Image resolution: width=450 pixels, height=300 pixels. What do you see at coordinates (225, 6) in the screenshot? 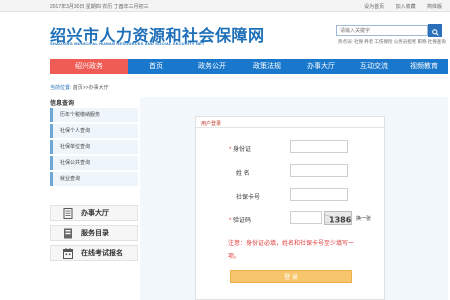
I see `top-info-bar: 2017年3月30日 星期四 农历 丁酉年三月初三 设为首页 加入收藏 简体版` at bounding box center [225, 6].